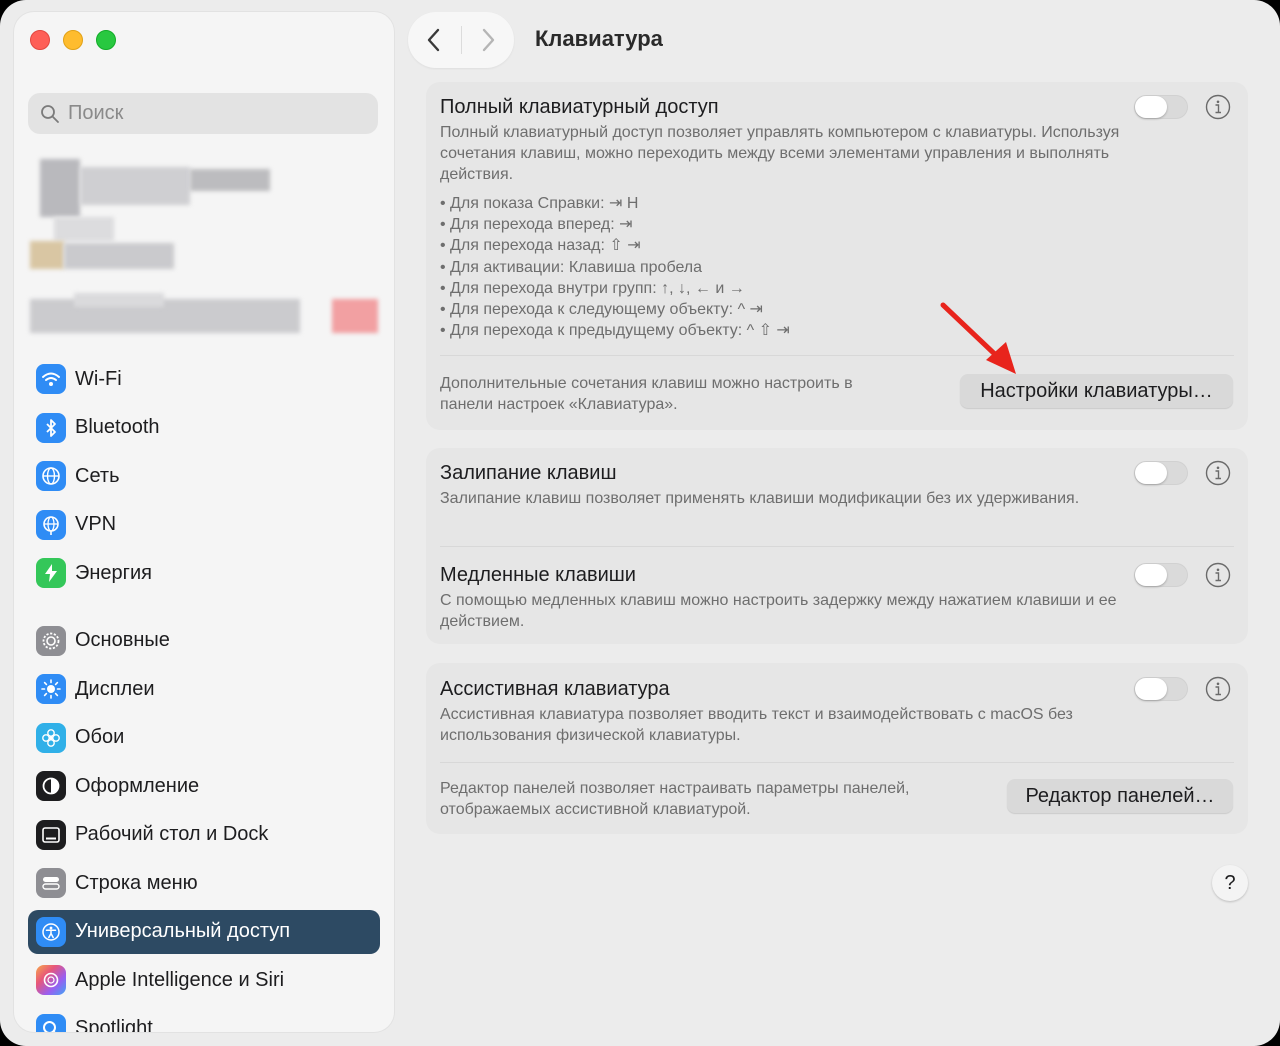 The height and width of the screenshot is (1046, 1280). Describe the element at coordinates (571, 267) in the screenshot. I see `shortcut-item: • Для активации: Клавиша пробела` at that location.